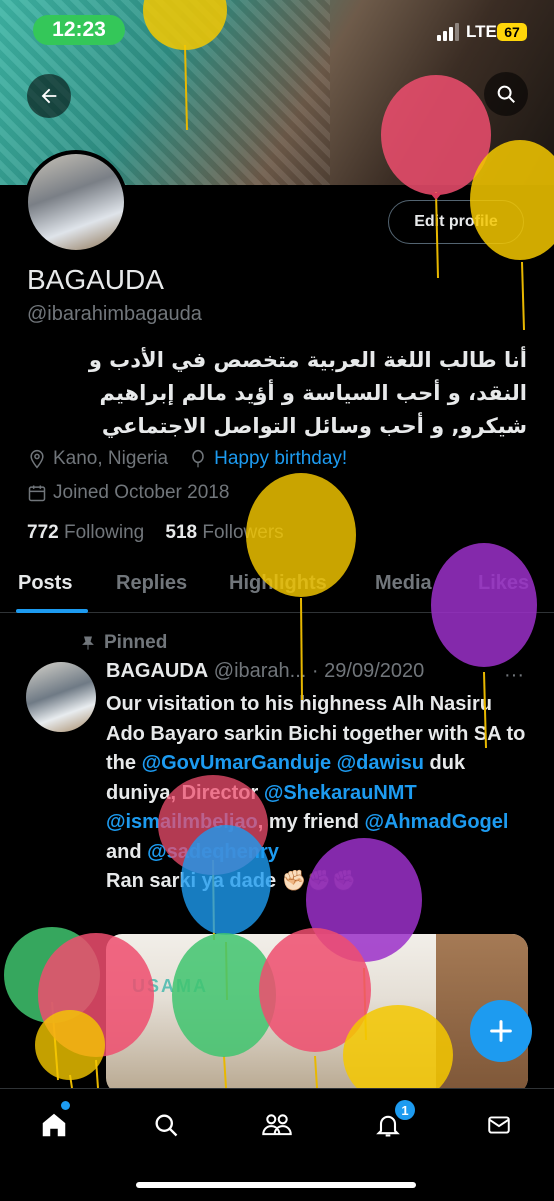  What do you see at coordinates (456, 222) in the screenshot?
I see `edit-profile-button: Edit profile` at bounding box center [456, 222].